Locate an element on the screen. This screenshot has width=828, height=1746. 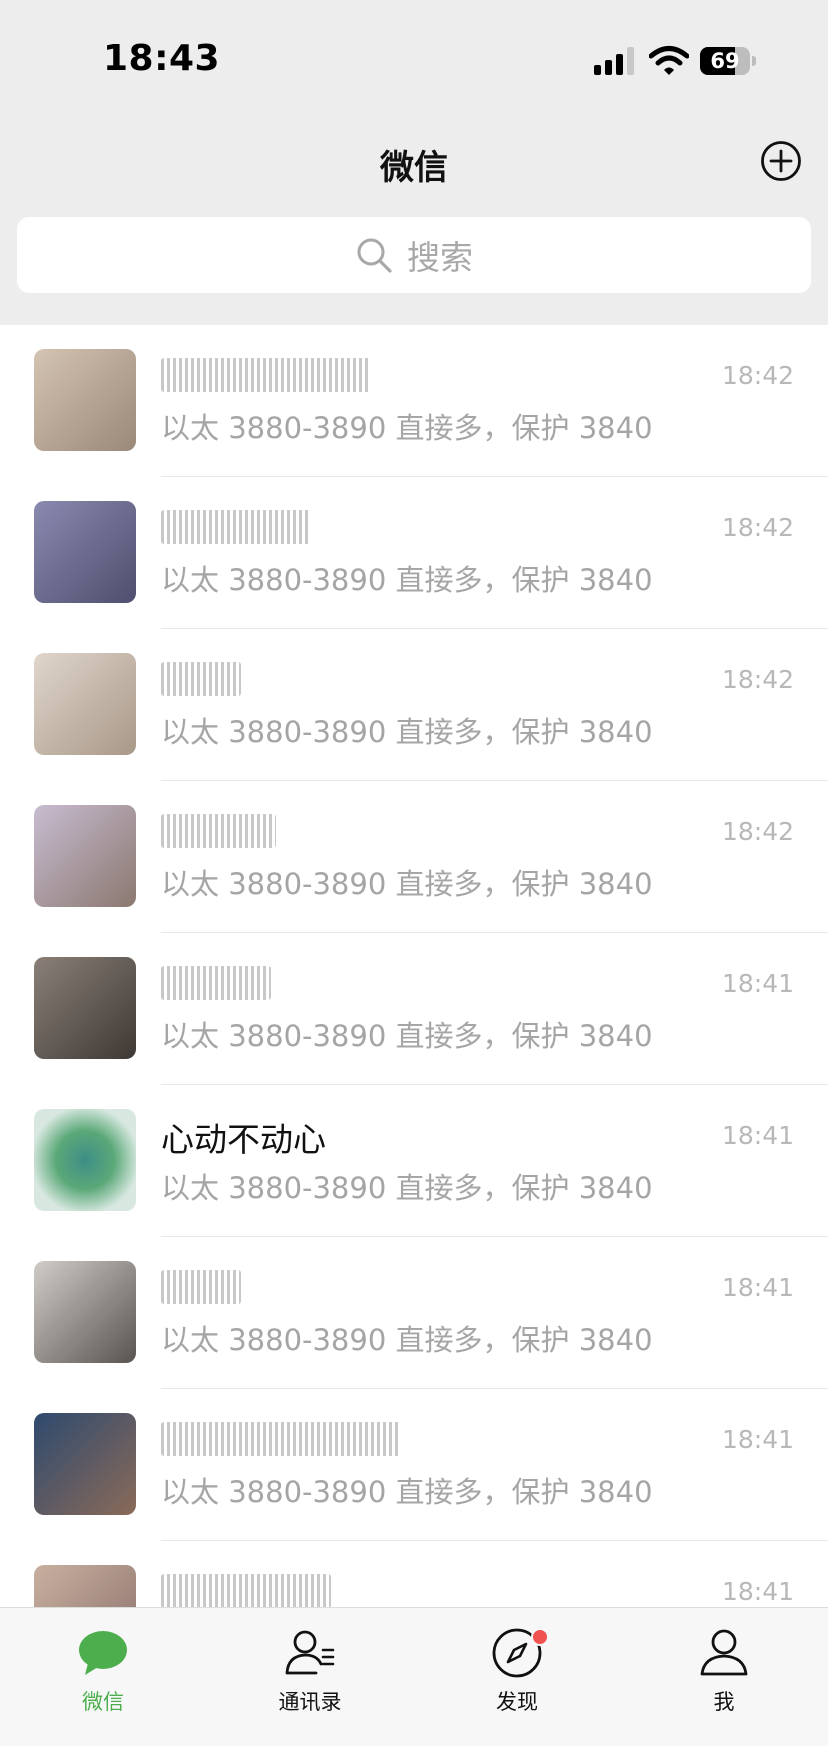
tab-chats: 微信 is located at coordinates (103, 1676).